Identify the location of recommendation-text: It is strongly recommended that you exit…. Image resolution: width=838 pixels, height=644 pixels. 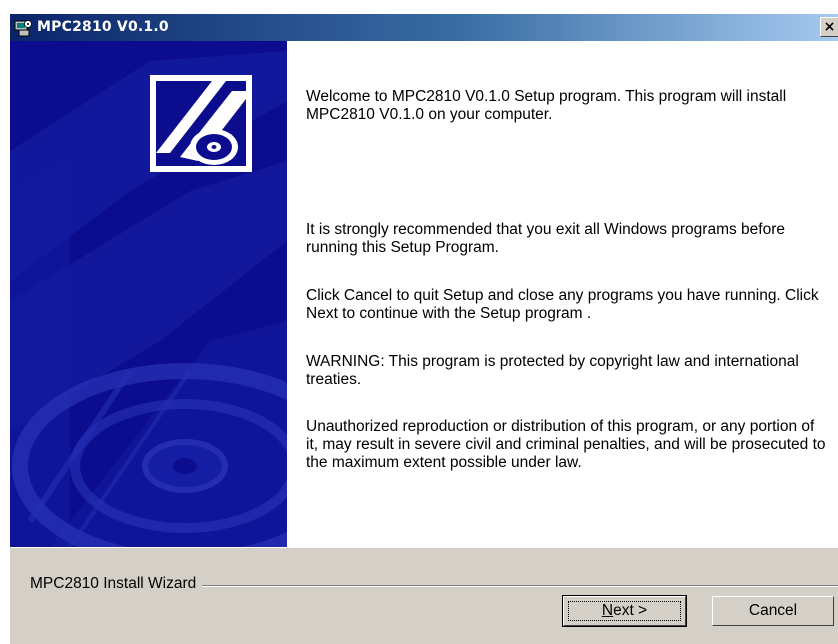
(545, 238).